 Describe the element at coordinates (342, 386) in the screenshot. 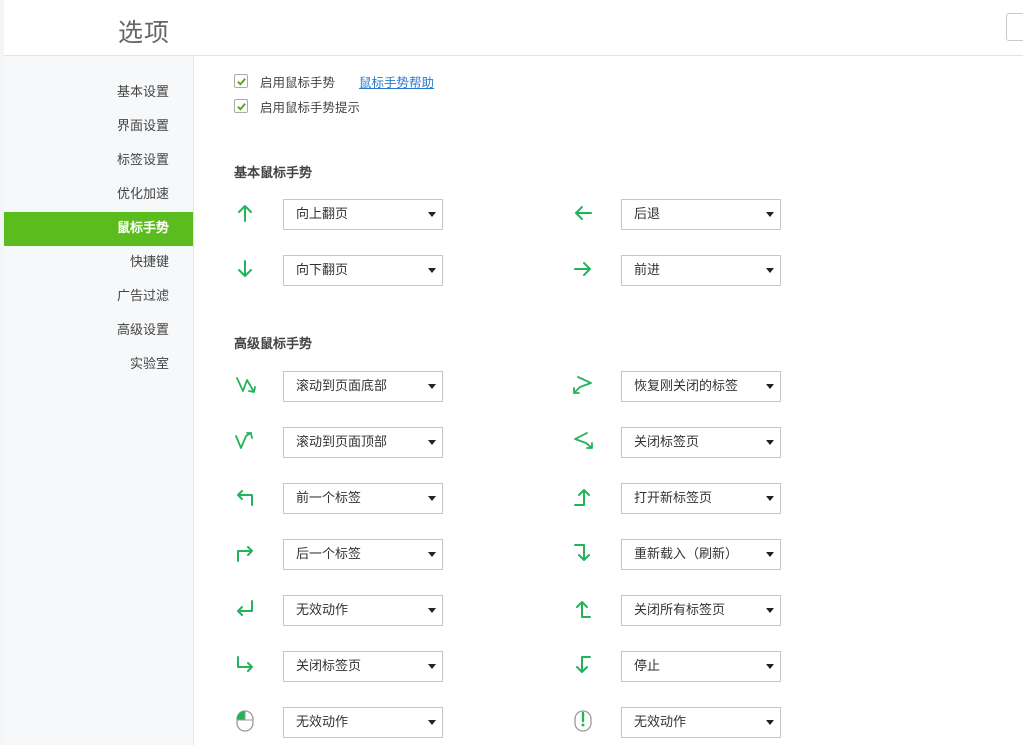

I see `gesture-select-value: 滚动到页面底部` at that location.